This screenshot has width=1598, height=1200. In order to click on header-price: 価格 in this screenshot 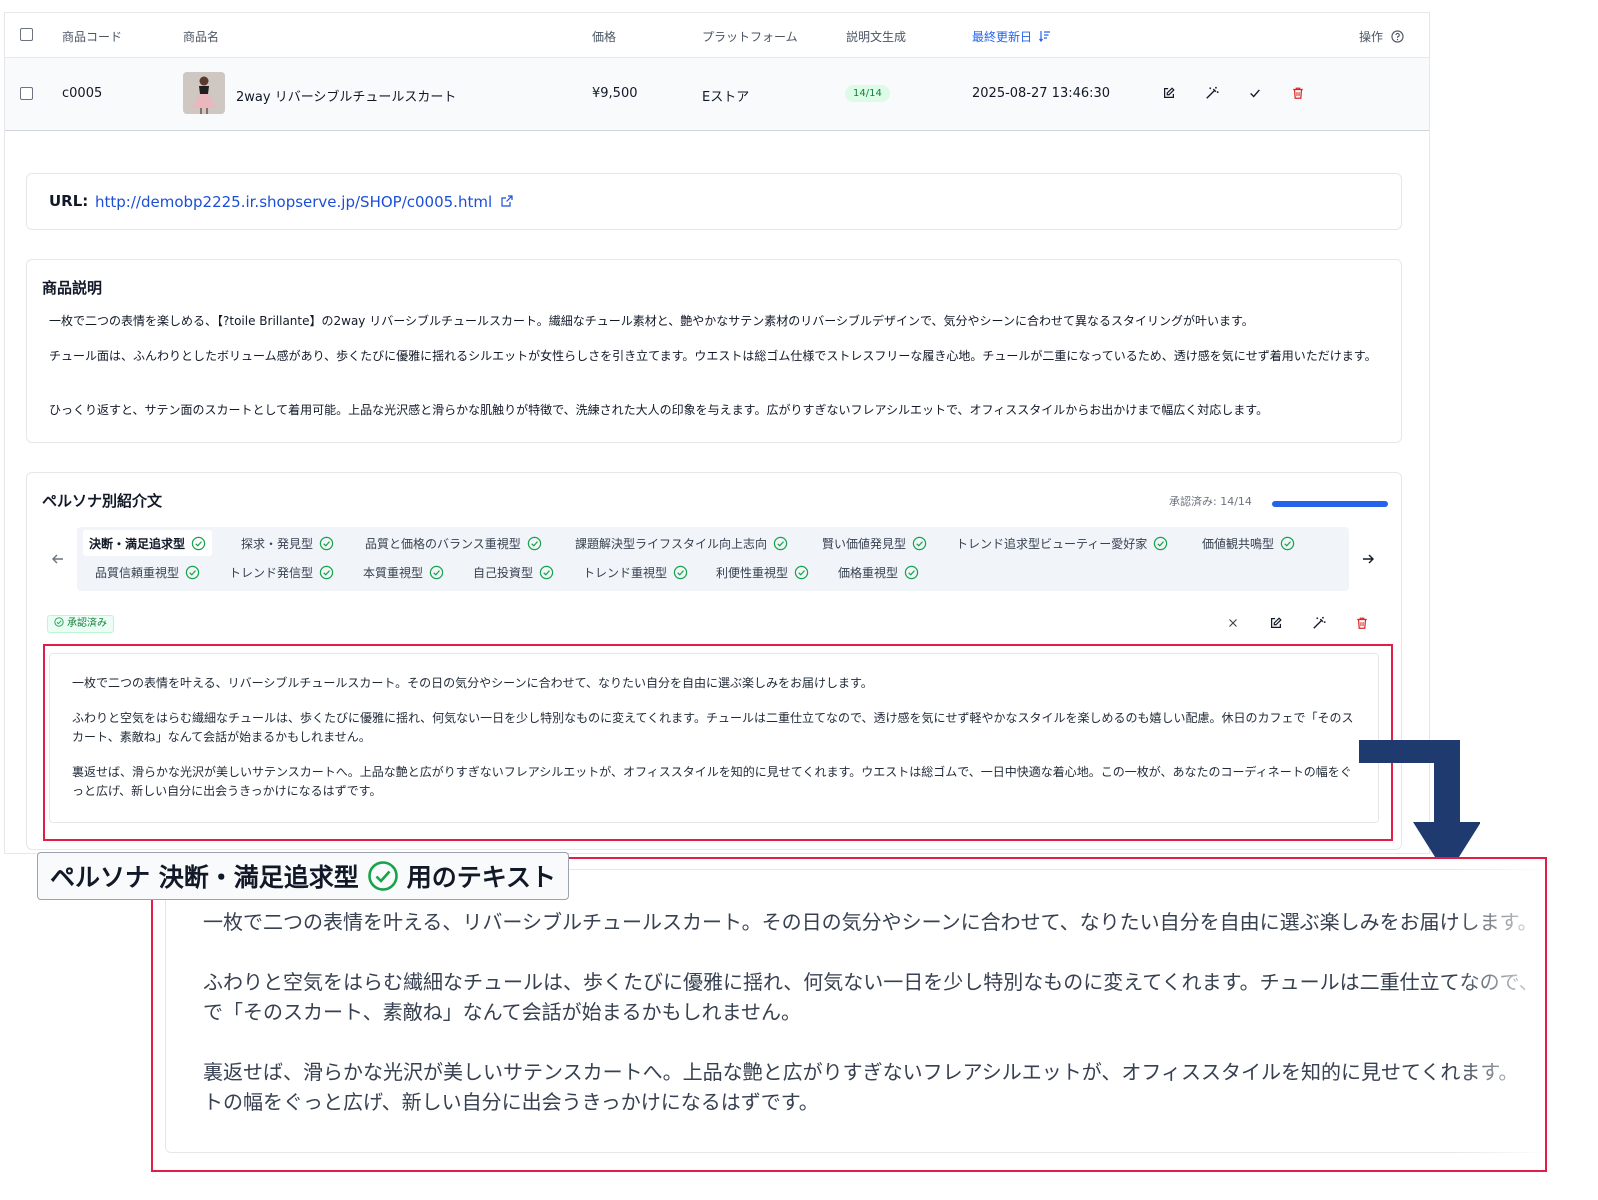, I will do `click(604, 36)`.